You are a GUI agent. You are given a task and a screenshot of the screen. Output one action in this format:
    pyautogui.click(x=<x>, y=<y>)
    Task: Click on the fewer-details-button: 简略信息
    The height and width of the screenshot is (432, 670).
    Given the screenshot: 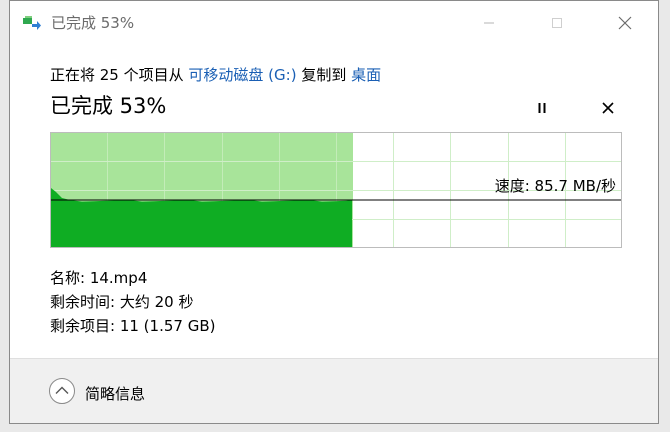 What is the action you would take?
    pyautogui.click(x=115, y=393)
    